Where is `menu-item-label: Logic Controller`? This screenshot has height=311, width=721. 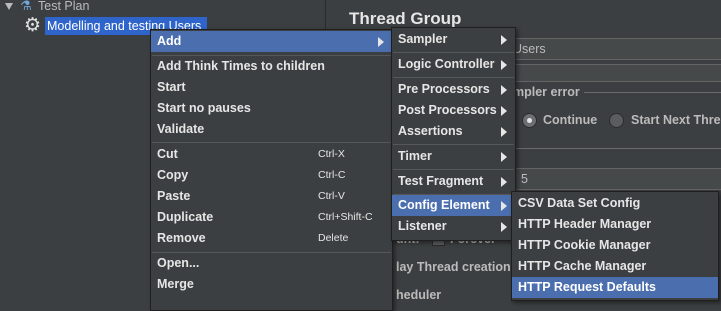
menu-item-label: Logic Controller is located at coordinates (446, 64).